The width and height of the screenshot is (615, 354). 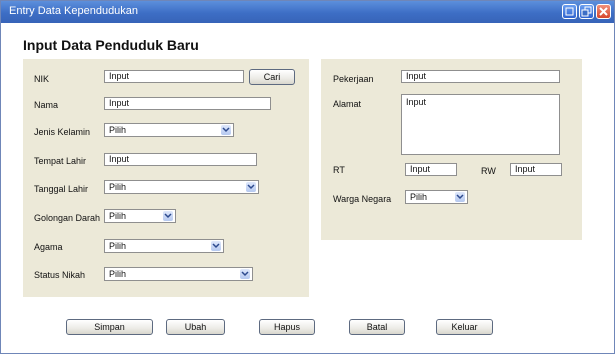 I want to click on nama-label: Nama, so click(x=46, y=105).